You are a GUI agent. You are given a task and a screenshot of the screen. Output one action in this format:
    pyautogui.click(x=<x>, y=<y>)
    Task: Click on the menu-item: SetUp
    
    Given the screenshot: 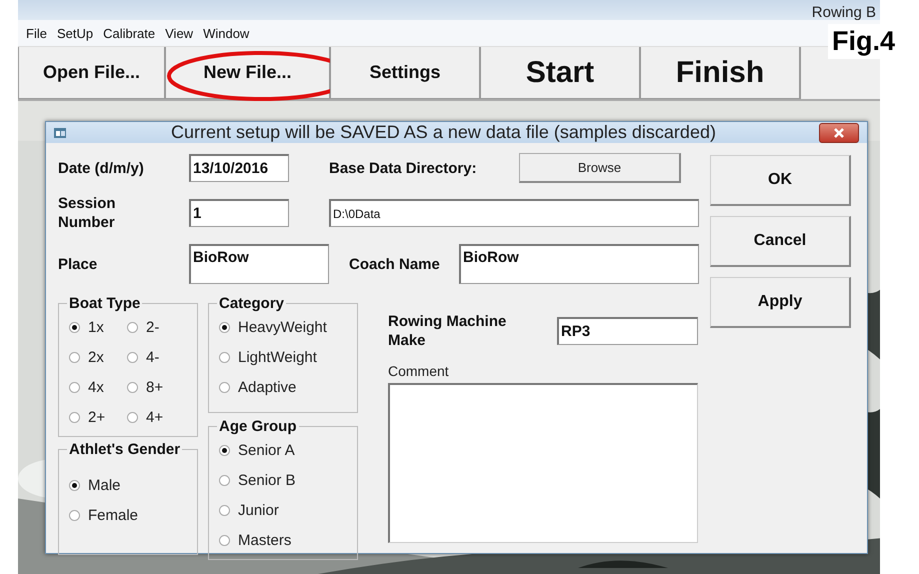 What is the action you would take?
    pyautogui.click(x=75, y=33)
    